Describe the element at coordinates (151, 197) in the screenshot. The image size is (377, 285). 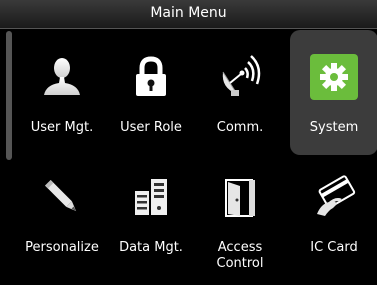
I see `data-server-icon` at that location.